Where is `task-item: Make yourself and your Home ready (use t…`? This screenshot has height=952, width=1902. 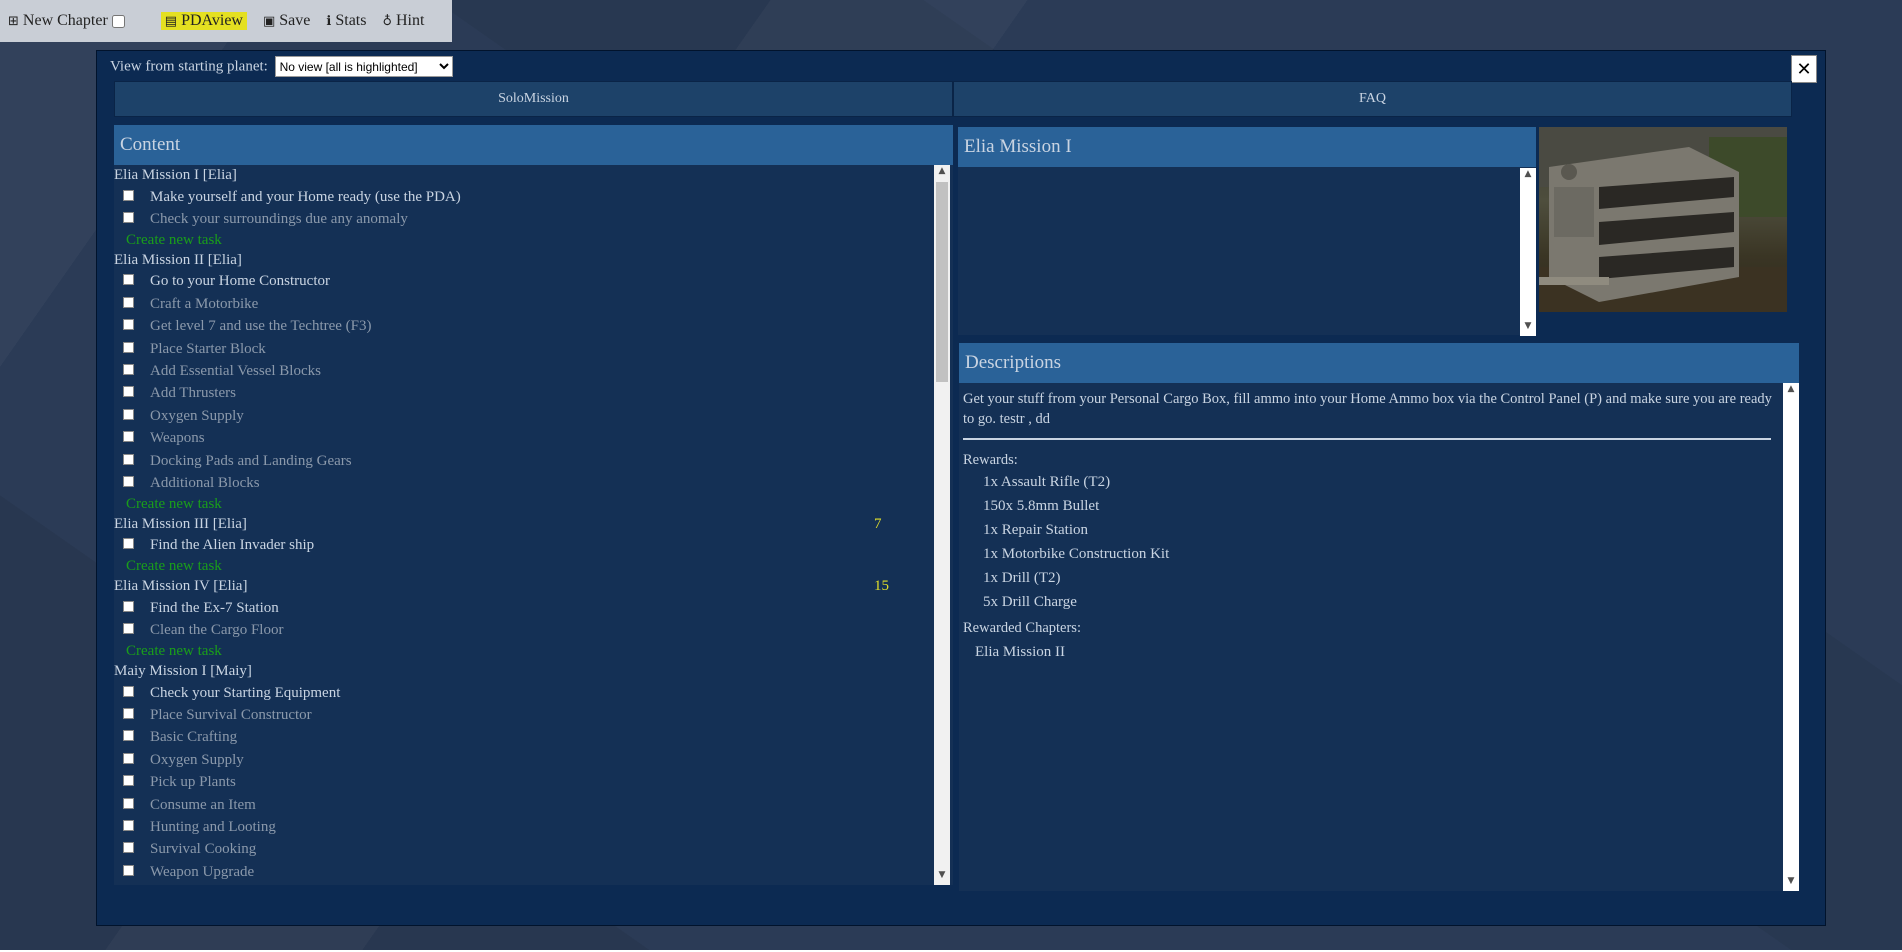
task-item: Make yourself and your Home ready (use t… is located at coordinates (524, 197).